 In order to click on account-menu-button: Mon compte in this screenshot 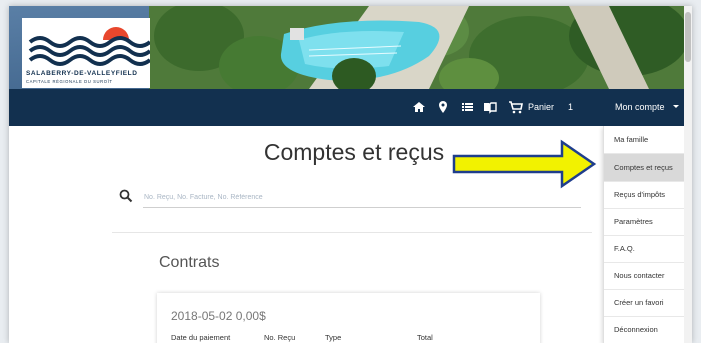, I will do `click(640, 107)`.